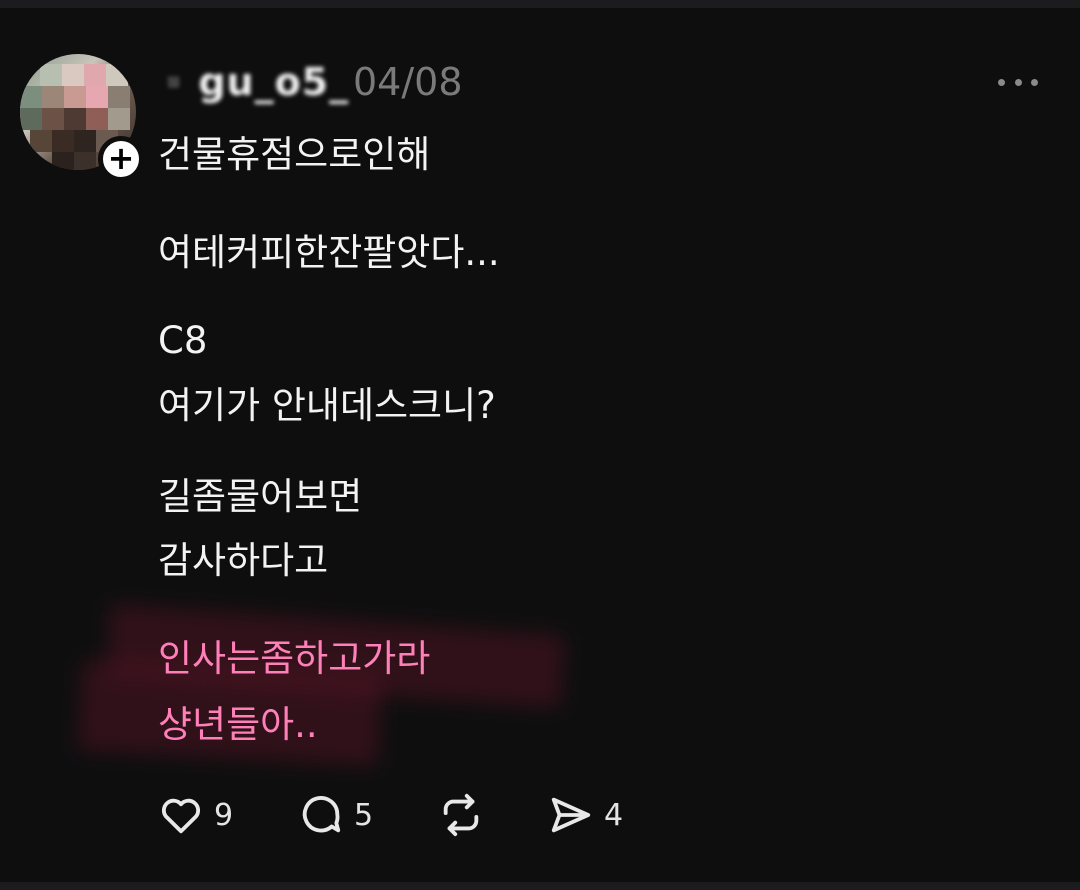  I want to click on post-text-line-highlight: 인사는좀하고가라, so click(294, 658).